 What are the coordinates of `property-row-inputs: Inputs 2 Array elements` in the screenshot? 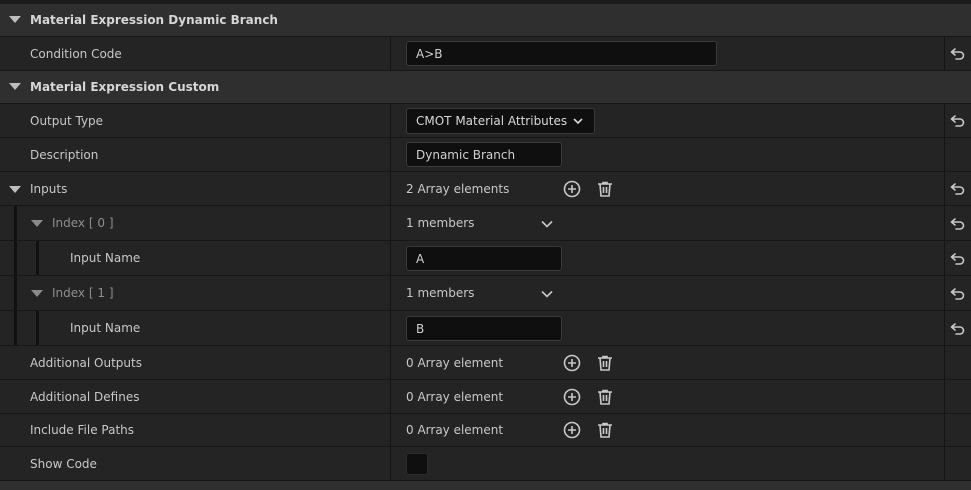 It's located at (485, 189).